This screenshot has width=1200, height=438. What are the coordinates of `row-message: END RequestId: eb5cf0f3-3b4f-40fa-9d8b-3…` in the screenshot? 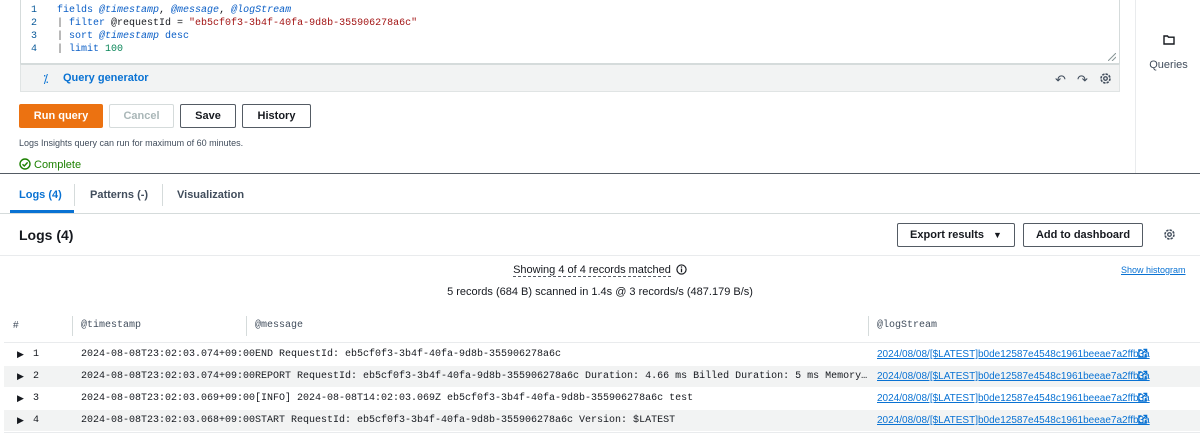 It's located at (408, 354).